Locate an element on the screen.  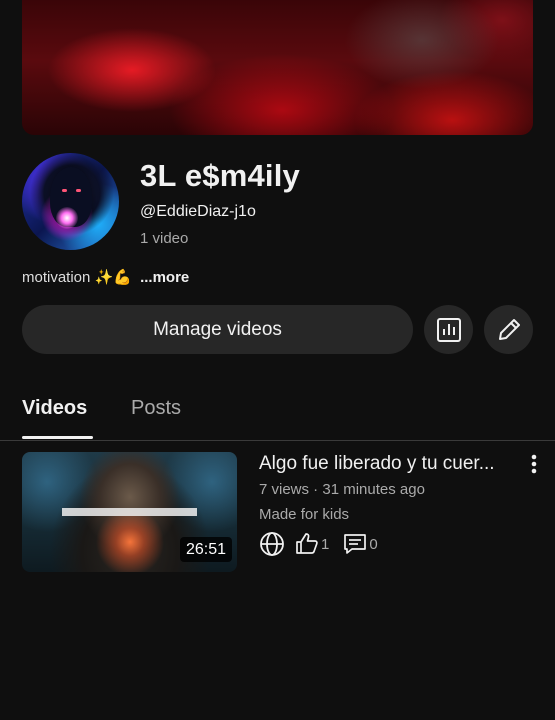
channel-description: motivation ✨💪 ...more is located at coordinates (105, 277).